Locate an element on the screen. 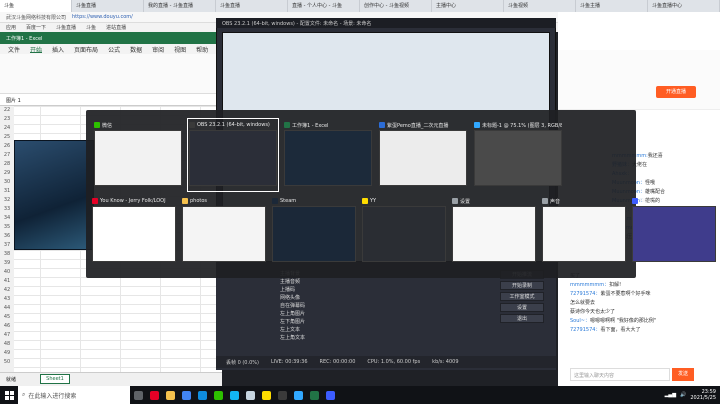 The width and height of the screenshot is (720, 404). excel-tab: 文件 is located at coordinates (14, 49).